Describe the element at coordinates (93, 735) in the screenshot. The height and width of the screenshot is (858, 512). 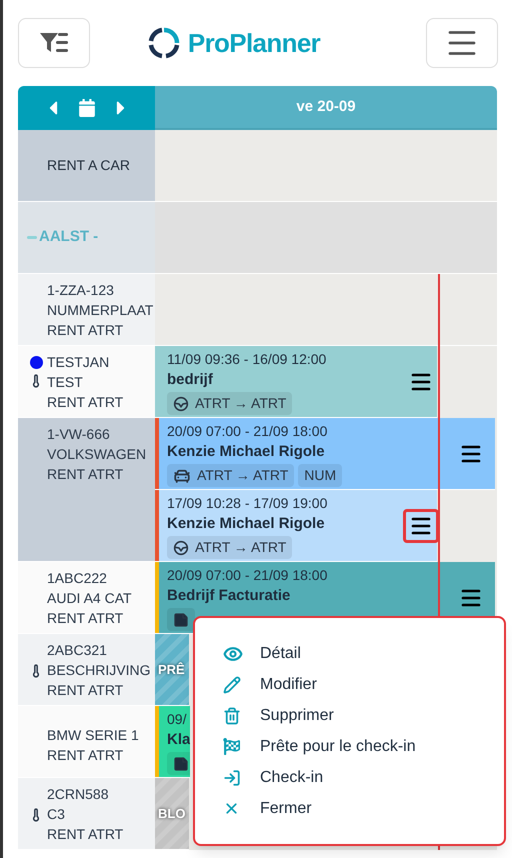
I see `vehicle-info: BMW SERIE 1` at that location.